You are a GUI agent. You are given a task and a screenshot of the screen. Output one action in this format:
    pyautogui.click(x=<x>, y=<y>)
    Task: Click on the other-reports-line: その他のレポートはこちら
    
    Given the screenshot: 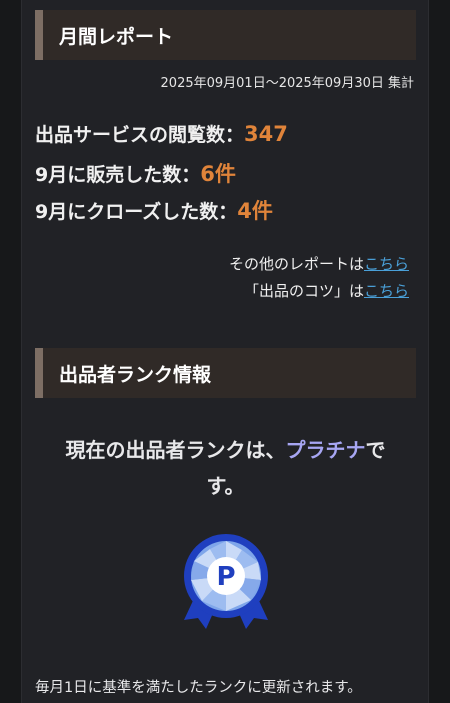 What is the action you would take?
    pyautogui.click(x=319, y=263)
    